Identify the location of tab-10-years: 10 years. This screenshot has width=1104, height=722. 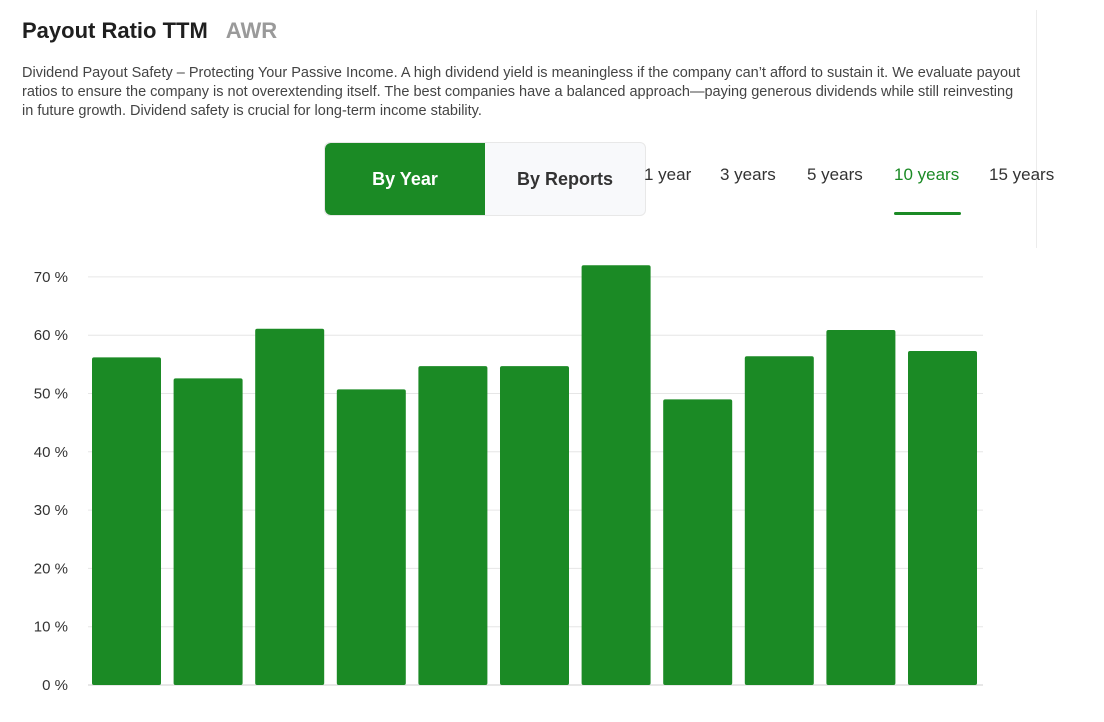
(926, 175).